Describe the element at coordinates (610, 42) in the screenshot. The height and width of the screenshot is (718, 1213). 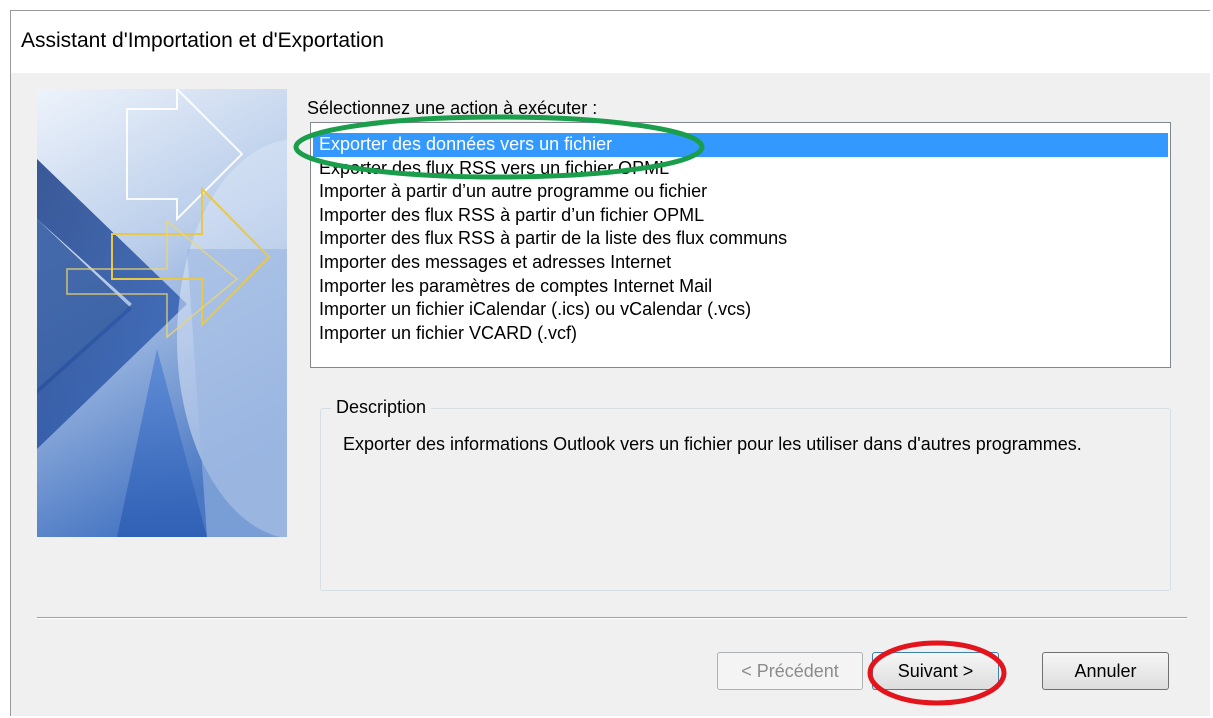
I see `title-bar: Assistant d'Importation et d'Exportation` at that location.